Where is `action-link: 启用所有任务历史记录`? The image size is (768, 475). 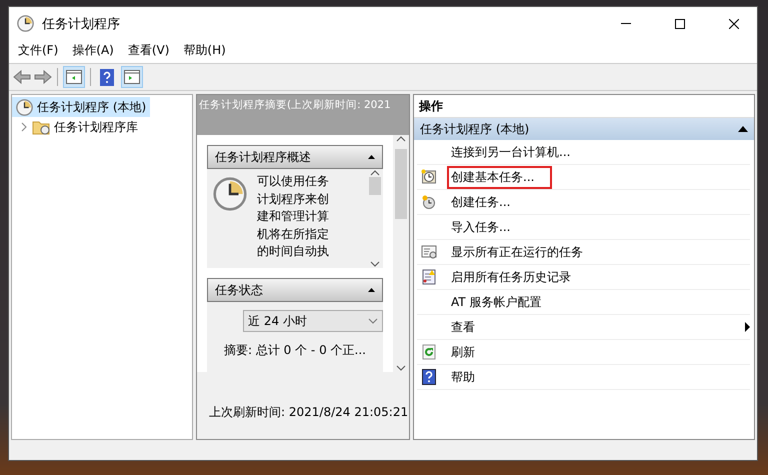 action-link: 启用所有任务历史记录 is located at coordinates (511, 277).